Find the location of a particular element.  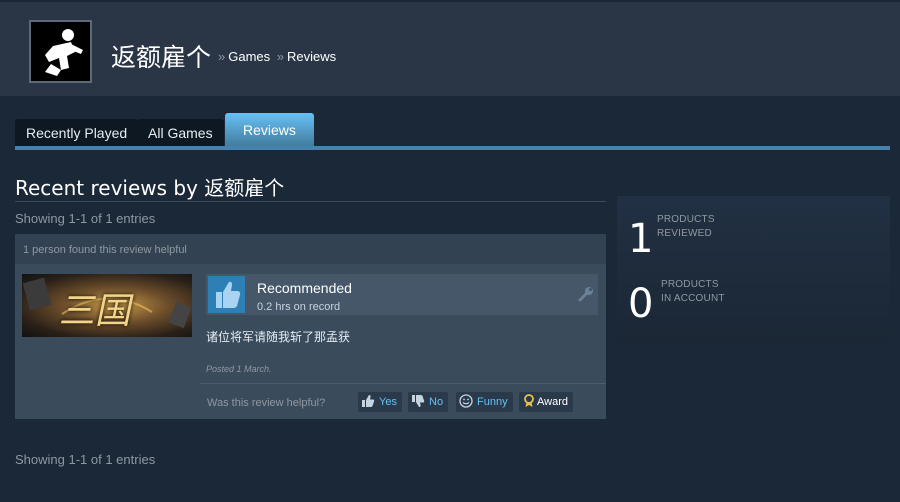

smile-icon is located at coordinates (466, 401).